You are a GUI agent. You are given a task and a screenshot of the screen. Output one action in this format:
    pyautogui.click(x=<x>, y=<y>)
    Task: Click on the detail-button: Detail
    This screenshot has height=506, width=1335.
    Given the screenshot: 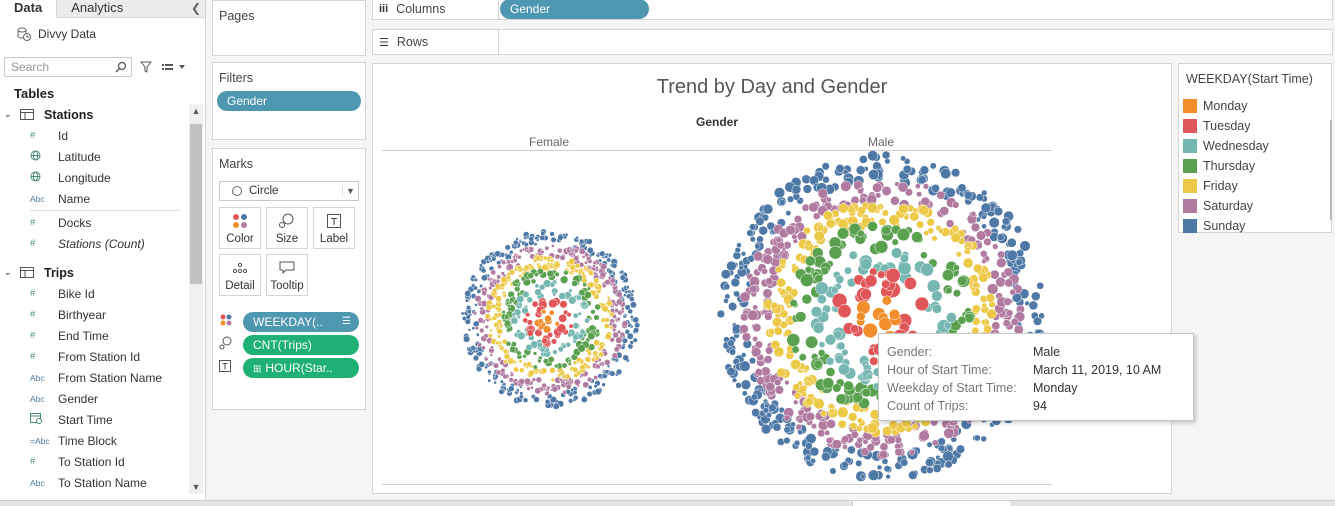 What is the action you would take?
    pyautogui.click(x=240, y=275)
    